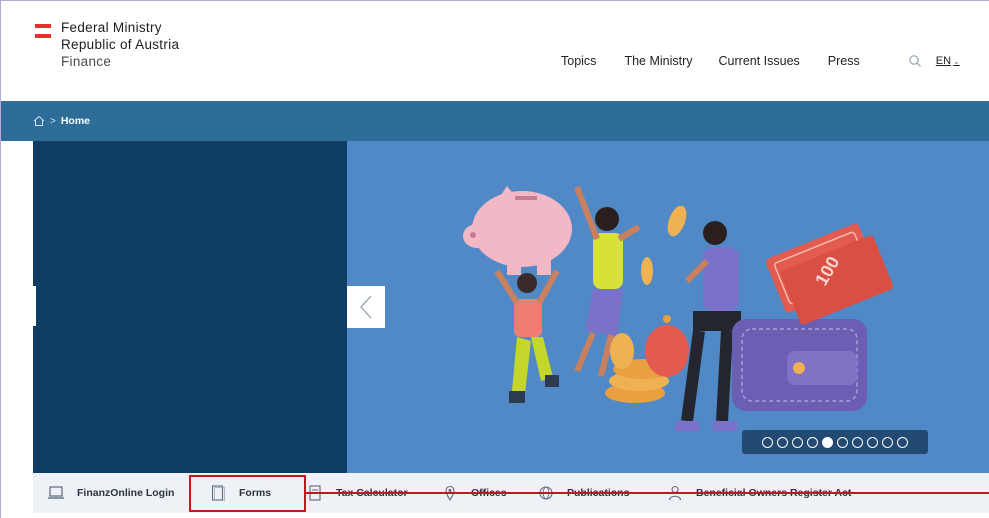 This screenshot has height=518, width=989. Describe the element at coordinates (799, 365) in the screenshot. I see `wallet-icon` at that location.